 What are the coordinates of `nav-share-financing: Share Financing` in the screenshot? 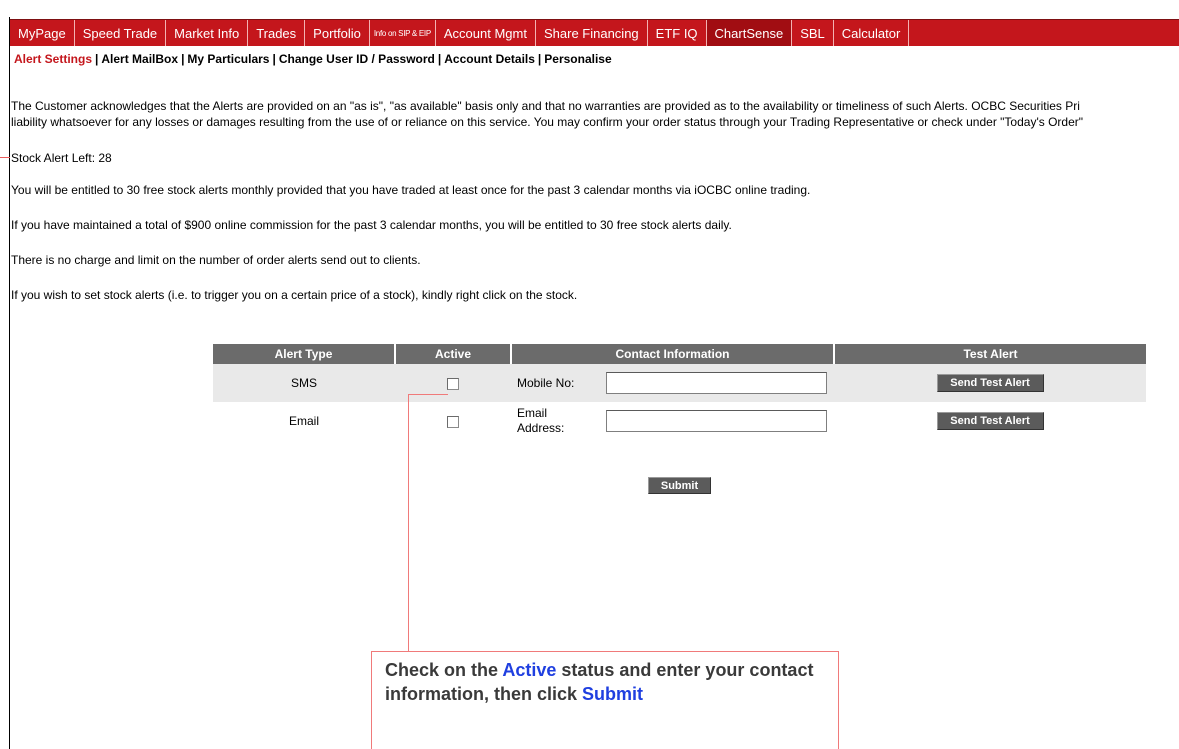 It's located at (592, 33).